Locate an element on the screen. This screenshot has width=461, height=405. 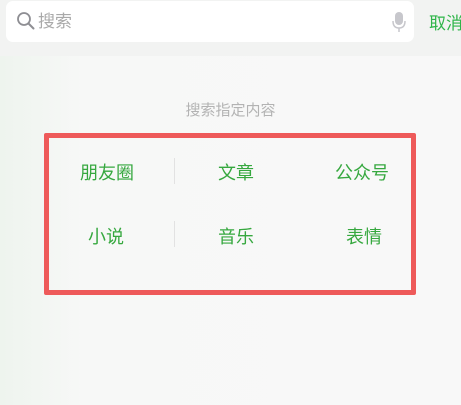
search-box is located at coordinates (210, 21).